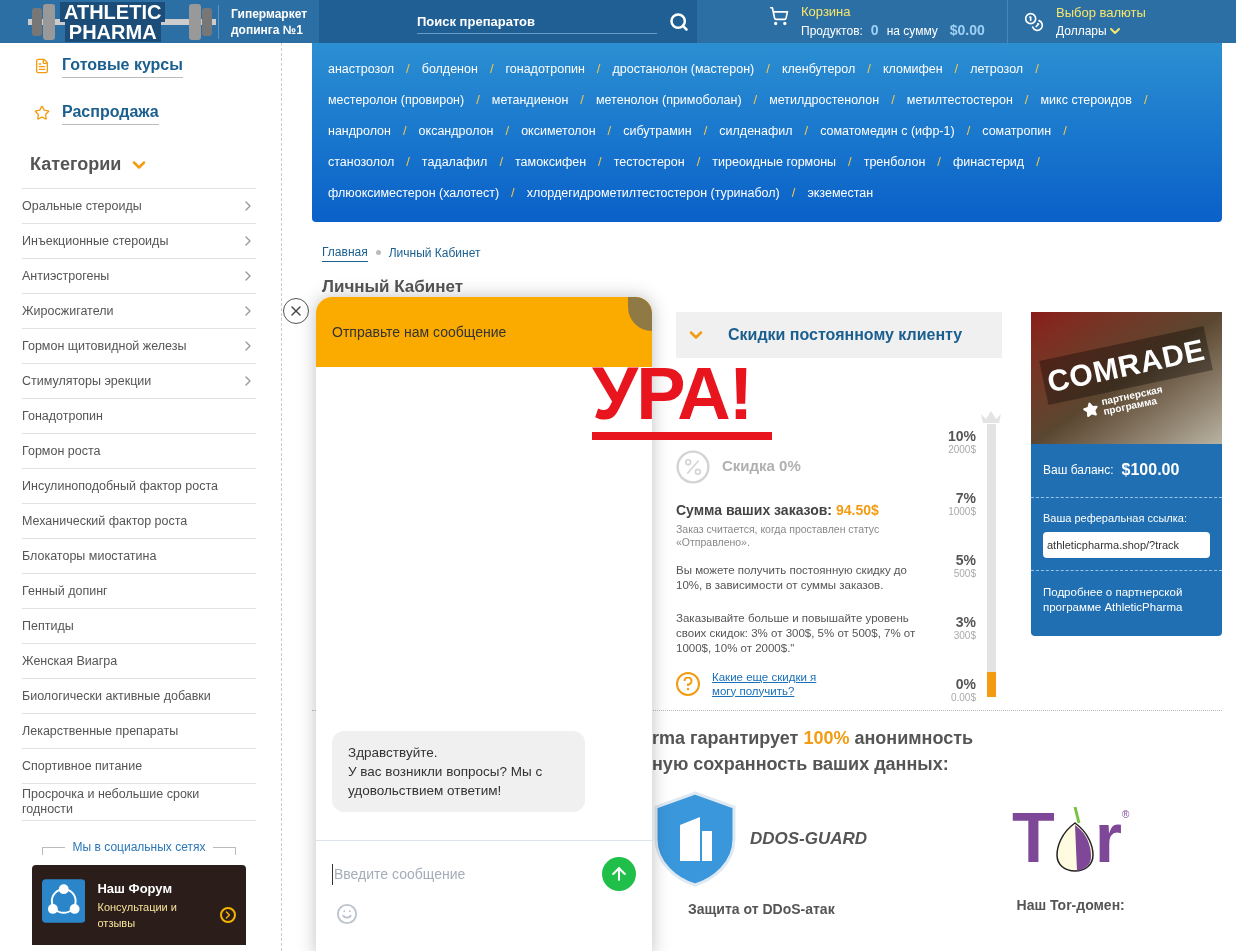 Image resolution: width=1236 pixels, height=951 pixels. What do you see at coordinates (139, 276) in the screenshot?
I see `category-item: Антиэстрогены` at bounding box center [139, 276].